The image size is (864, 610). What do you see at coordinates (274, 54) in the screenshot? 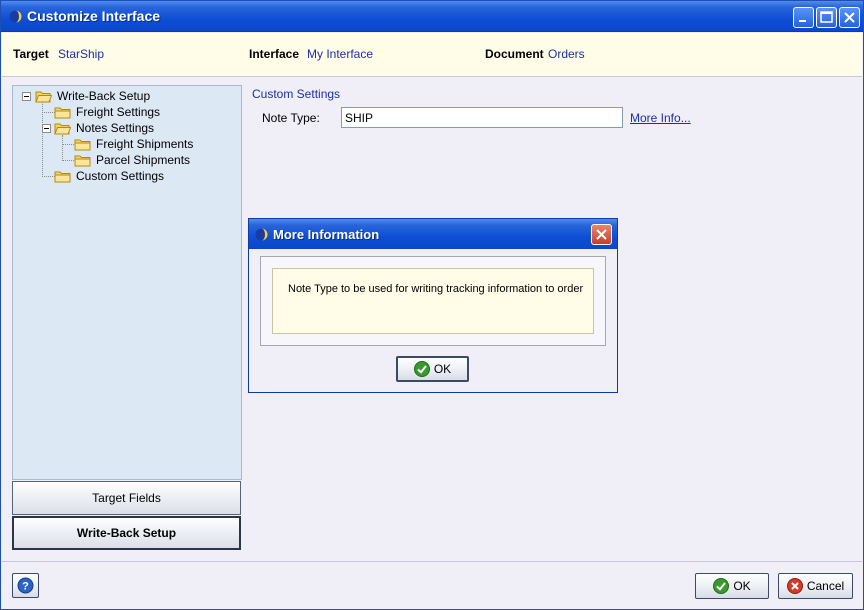
I see `interface-label: Interface` at bounding box center [274, 54].